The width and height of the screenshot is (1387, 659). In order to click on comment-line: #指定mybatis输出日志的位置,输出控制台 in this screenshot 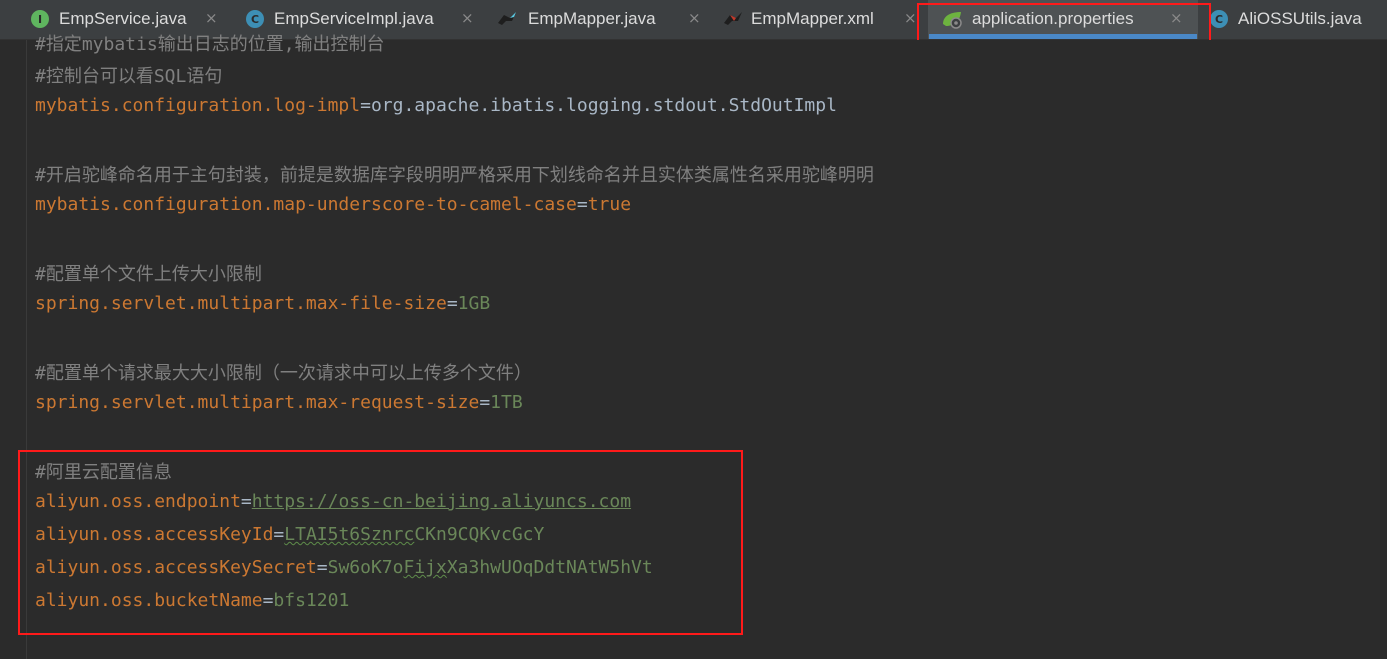, I will do `click(210, 44)`.